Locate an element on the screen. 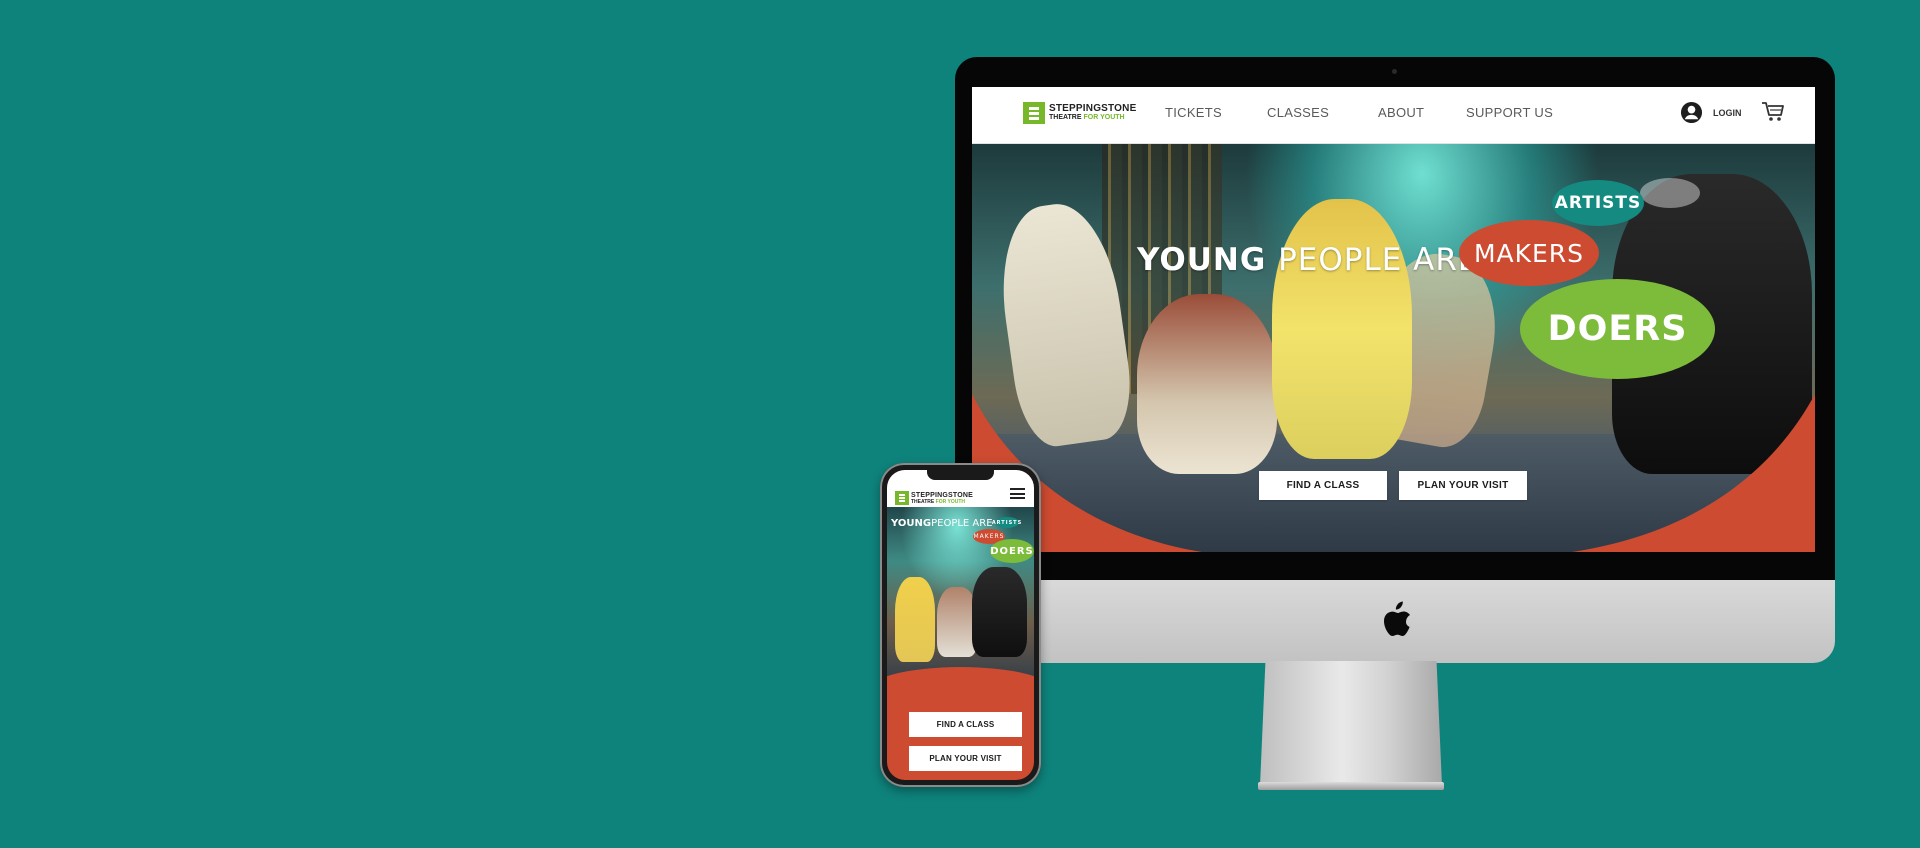  hero-headline: YOUNG PEOPLE ARE is located at coordinates (1308, 260).